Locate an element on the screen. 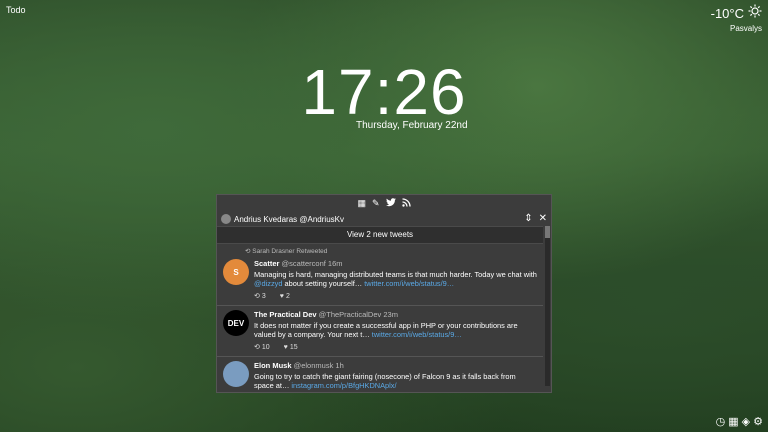  like-button: ♥ 2 is located at coordinates (285, 297).